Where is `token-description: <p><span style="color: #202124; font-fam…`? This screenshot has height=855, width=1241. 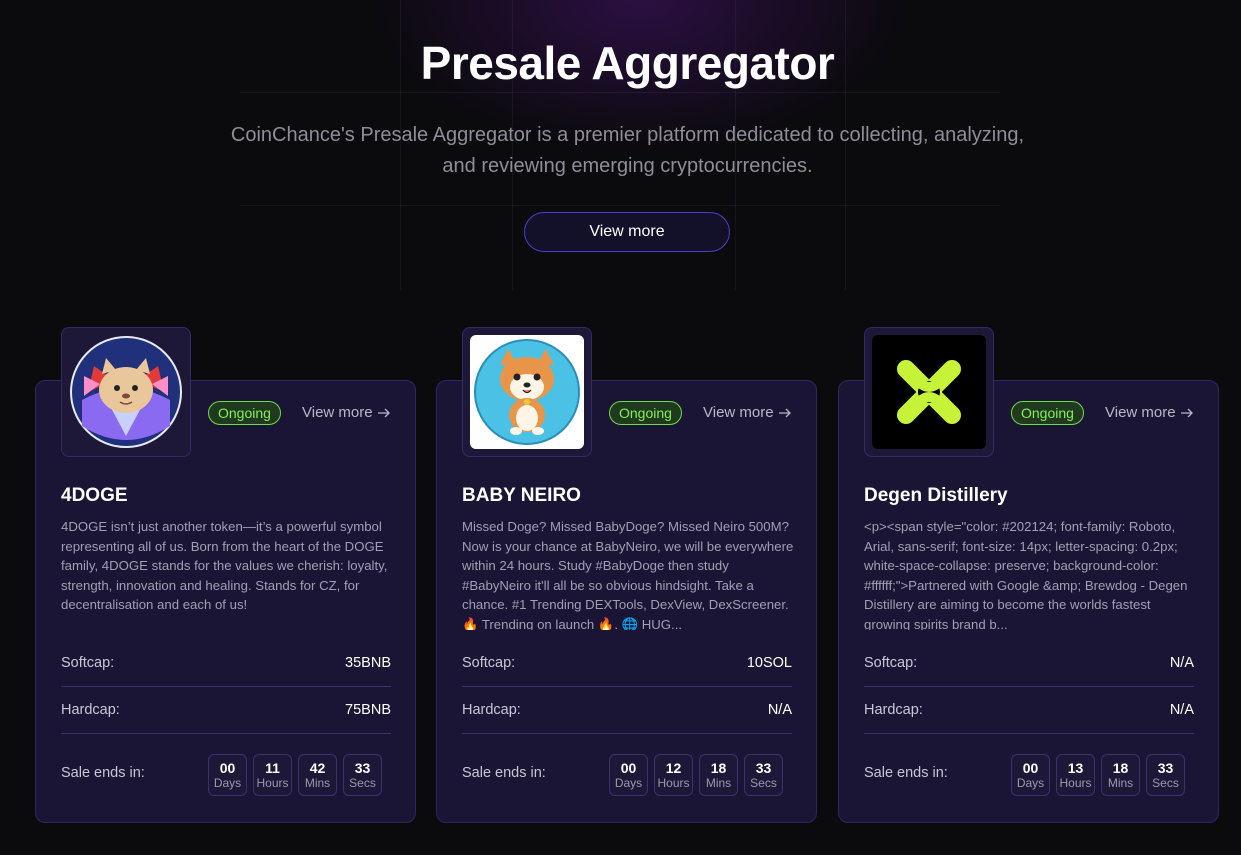
token-description: <p><span style="color: #202124; font-fam… is located at coordinates (1026, 574).